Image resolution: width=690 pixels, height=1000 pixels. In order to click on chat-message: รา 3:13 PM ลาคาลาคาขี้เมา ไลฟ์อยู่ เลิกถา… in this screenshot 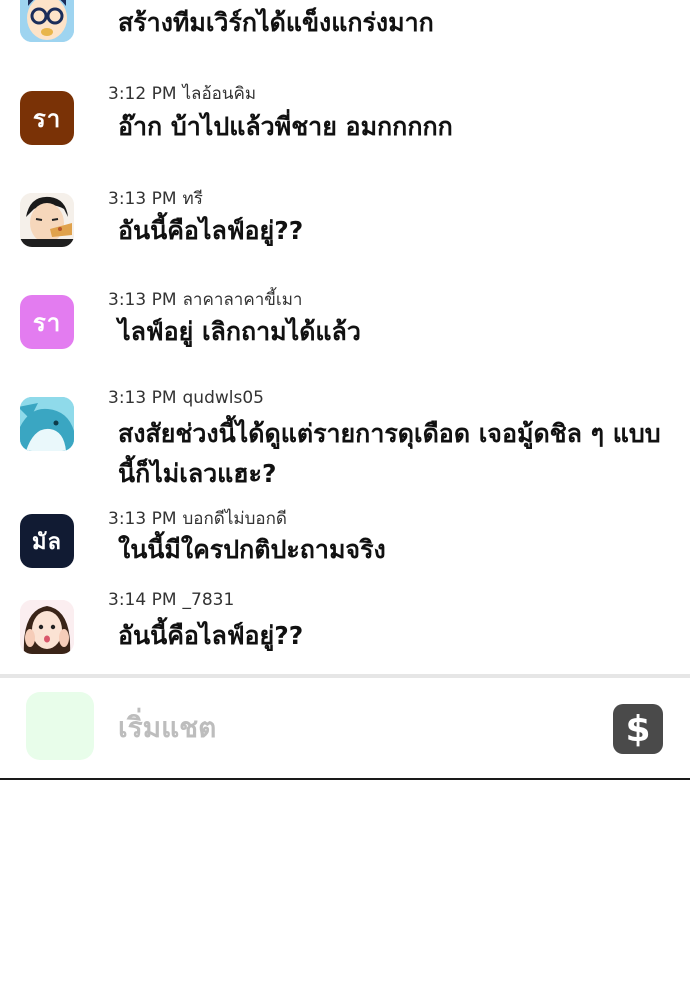, I will do `click(345, 329)`.